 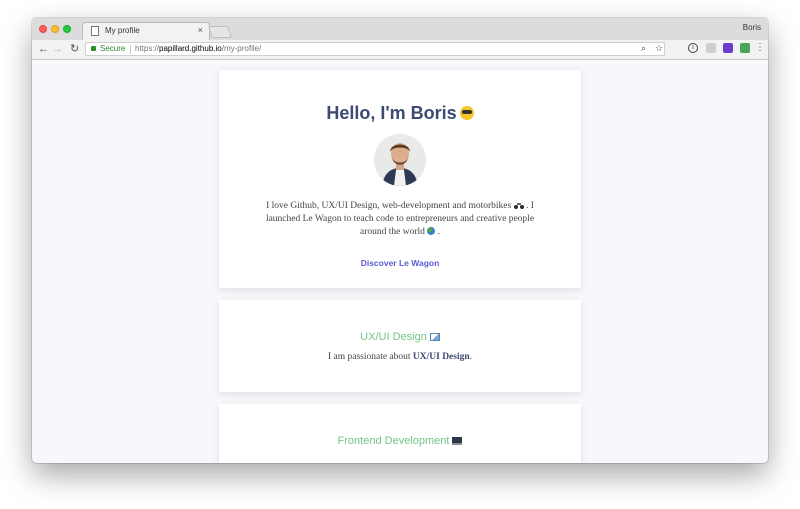 What do you see at coordinates (728, 48) in the screenshot?
I see `extension-purple-icon` at bounding box center [728, 48].